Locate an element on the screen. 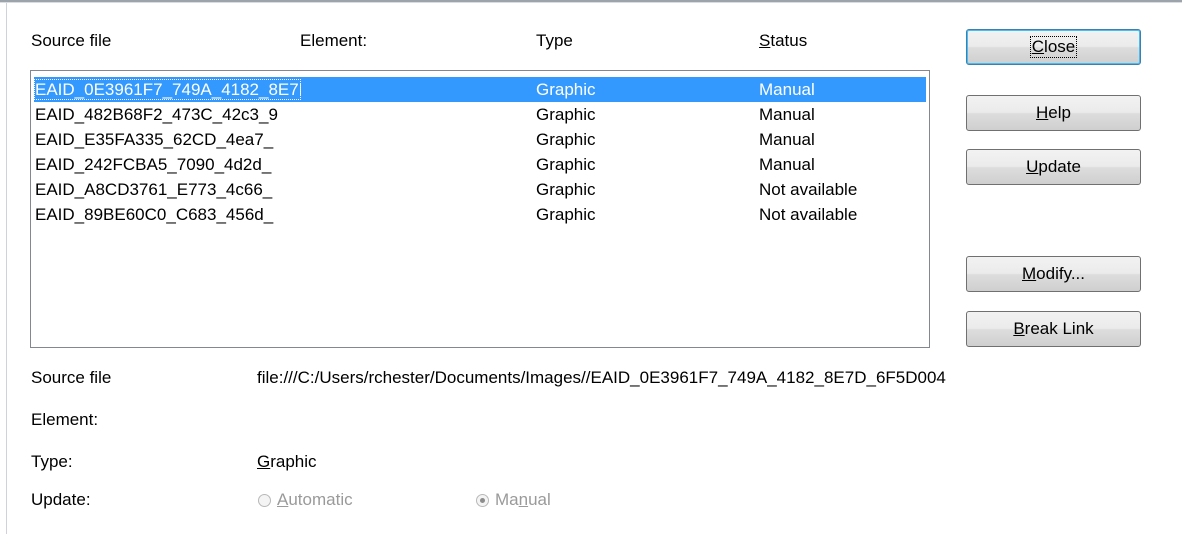 The height and width of the screenshot is (534, 1182). type-value-rest: raphic is located at coordinates (293, 461).